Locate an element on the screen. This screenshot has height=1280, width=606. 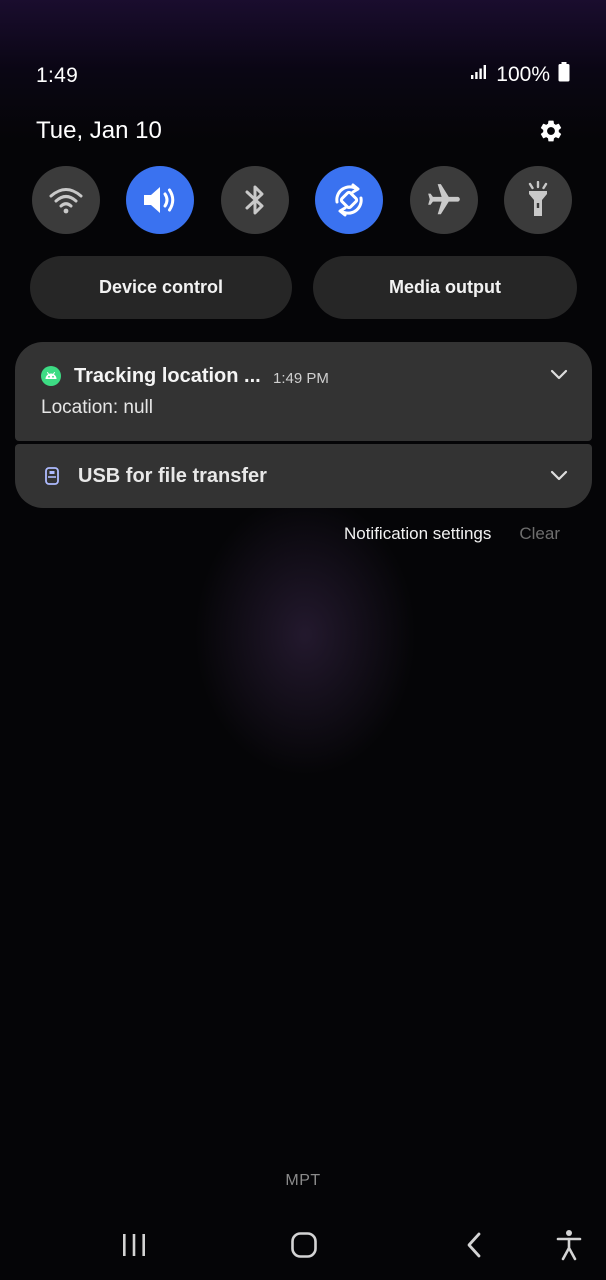
wifi-toggle is located at coordinates (66, 200).